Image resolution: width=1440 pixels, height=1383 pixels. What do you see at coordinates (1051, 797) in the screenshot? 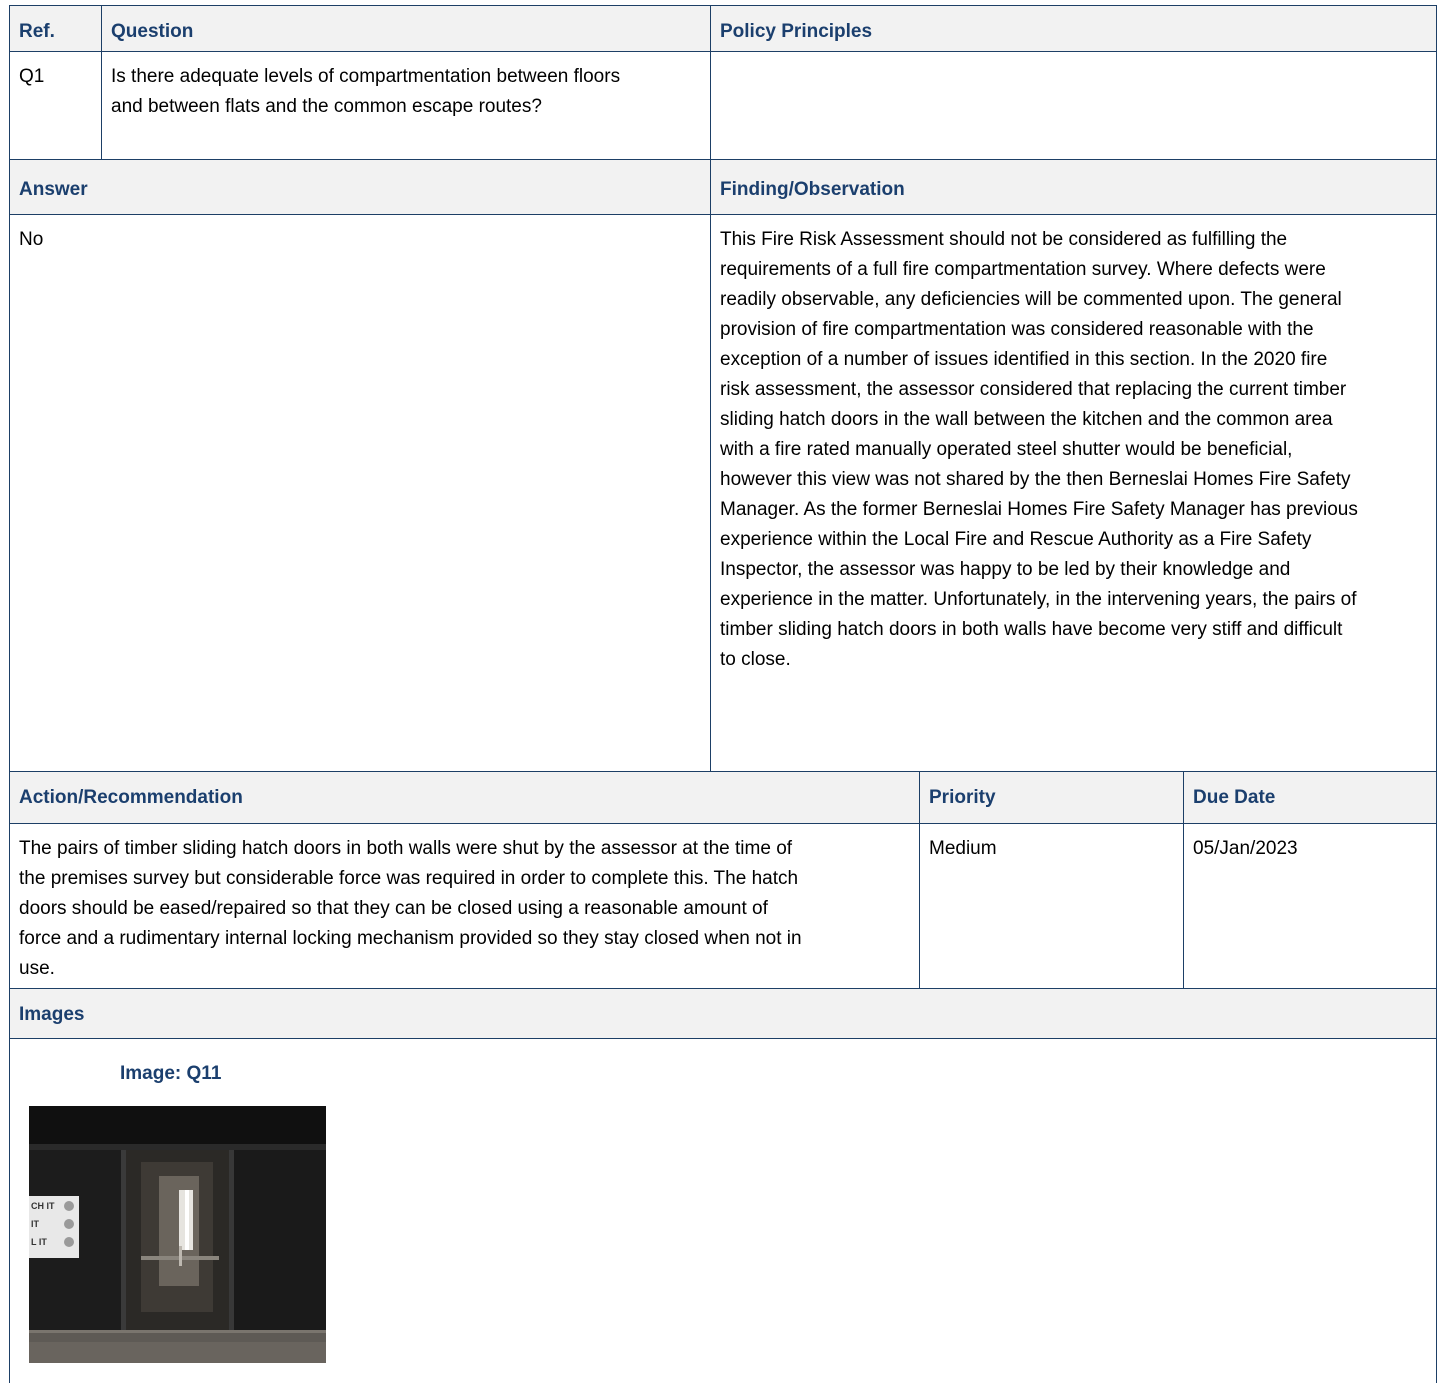
I see `priority-header: Priority` at bounding box center [1051, 797].